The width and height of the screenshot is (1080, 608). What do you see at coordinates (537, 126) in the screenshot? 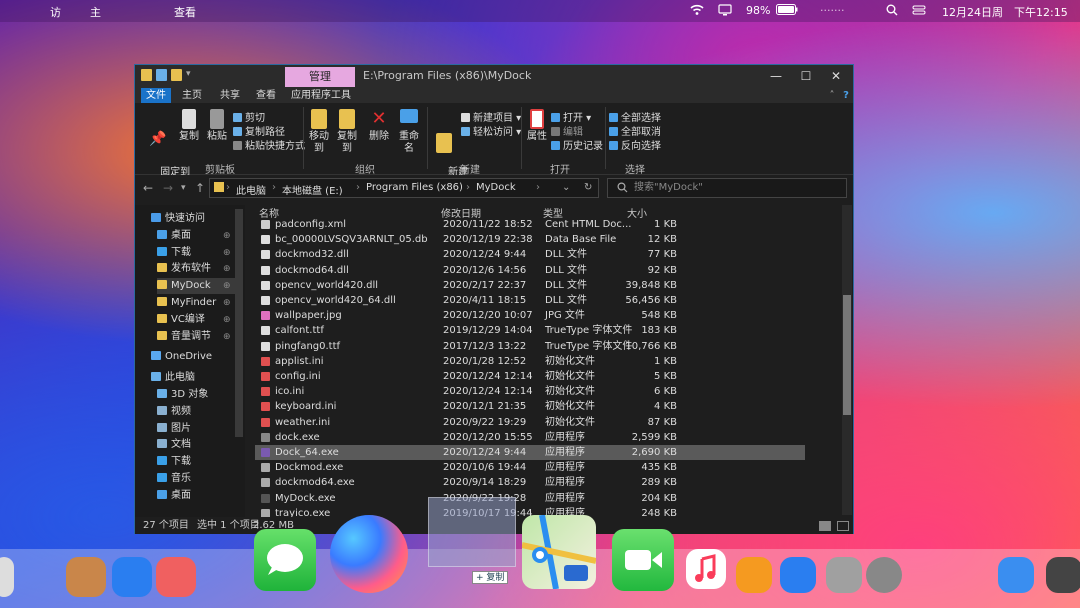
I see `properties-button: 属性` at bounding box center [537, 126].